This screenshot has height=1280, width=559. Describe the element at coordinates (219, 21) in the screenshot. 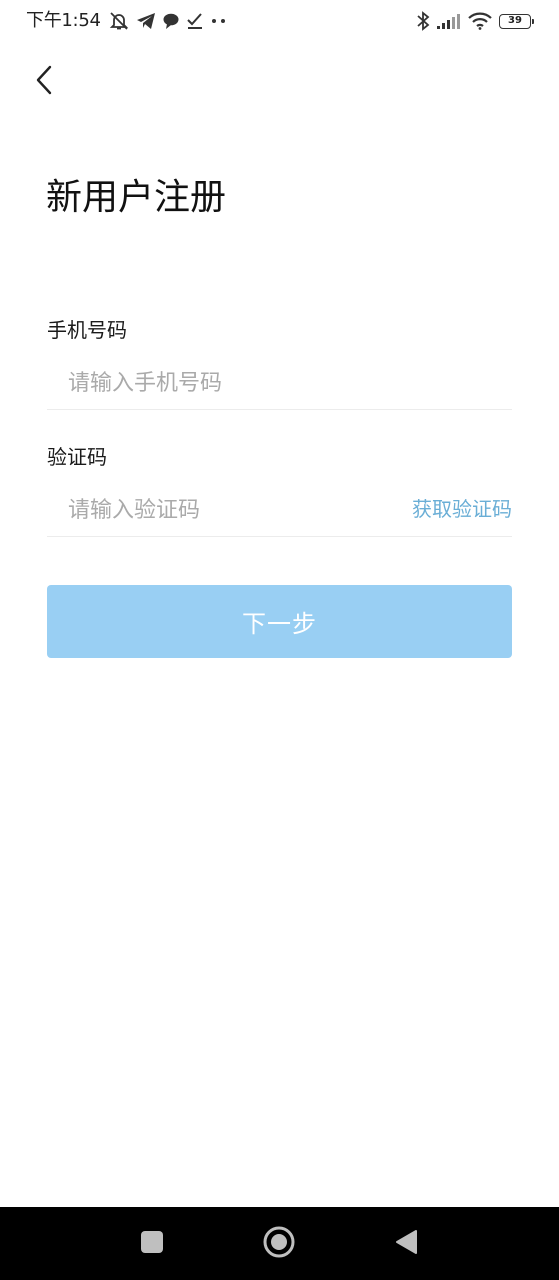

I see `more-dots-icon` at that location.